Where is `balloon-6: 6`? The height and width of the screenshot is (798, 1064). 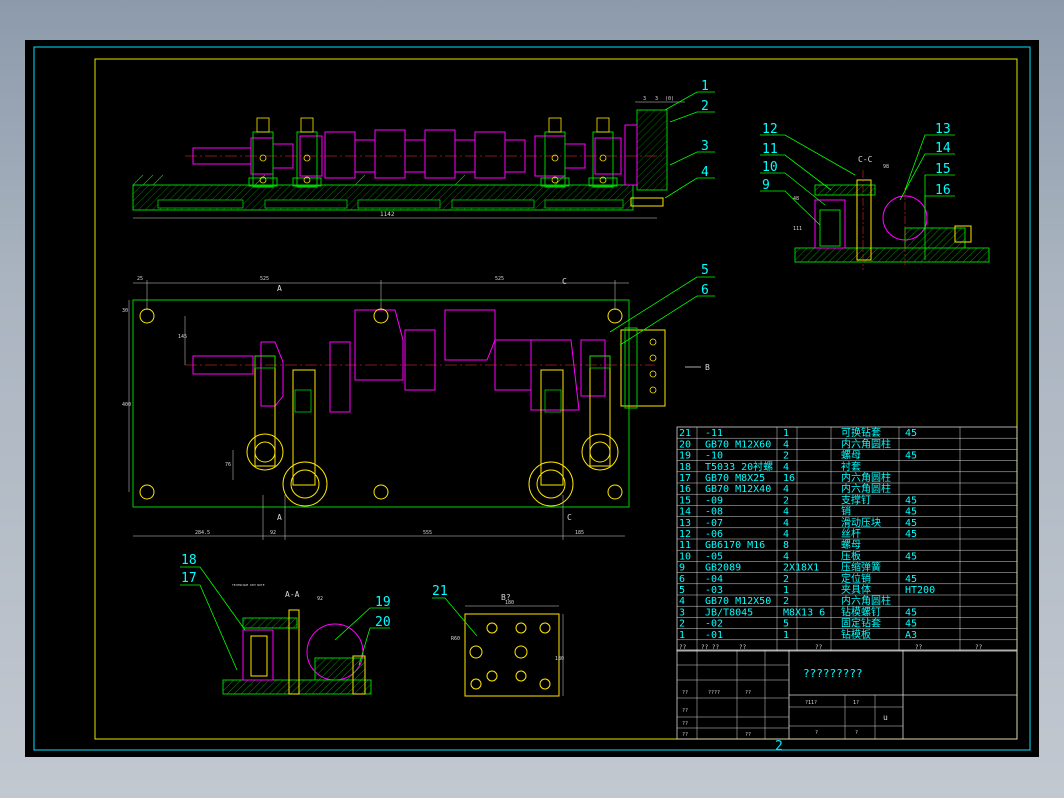
balloon-6: 6 is located at coordinates (705, 290).